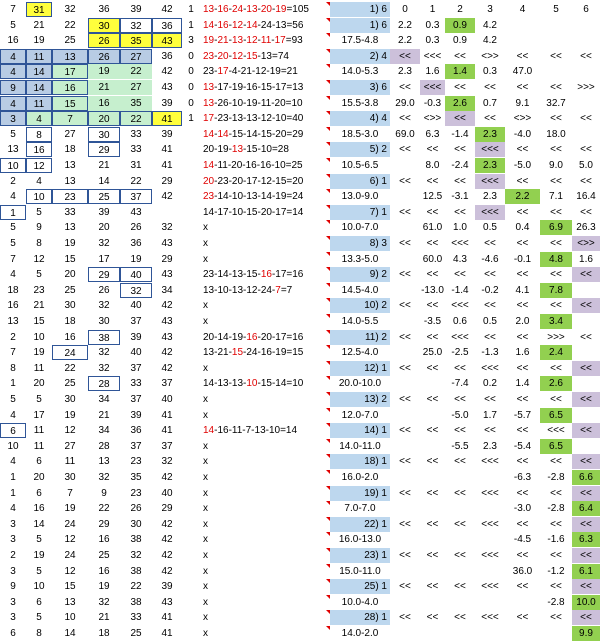 The width and height of the screenshot is (600, 641). Describe the element at coordinates (556, 165) in the screenshot. I see `prob-cell: 9.0` at that location.